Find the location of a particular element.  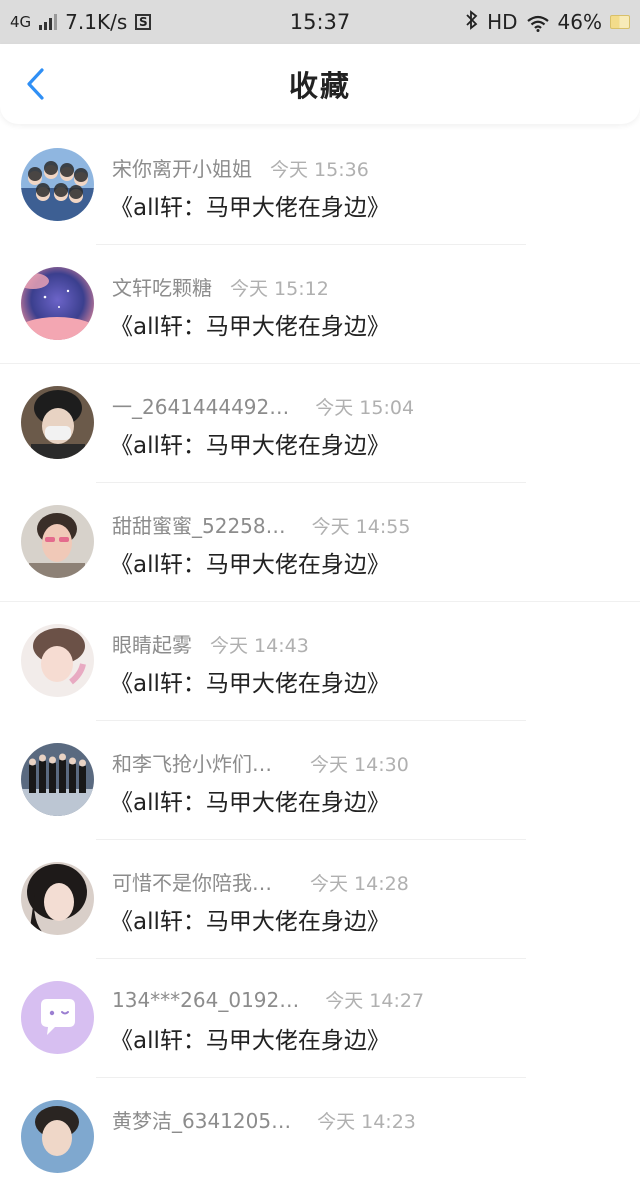

status-left: 4G 7.1K/s S is located at coordinates (81, 22).